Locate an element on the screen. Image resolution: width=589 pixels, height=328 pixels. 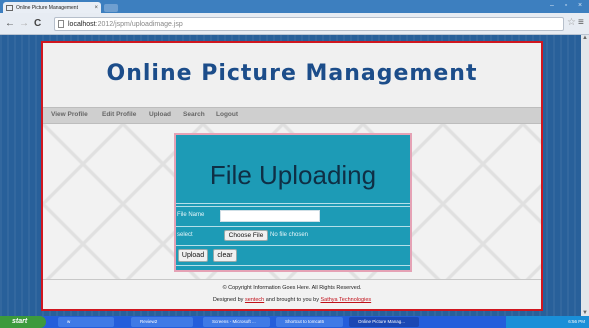
clock: 6:56 PM is located at coordinates (576, 321).